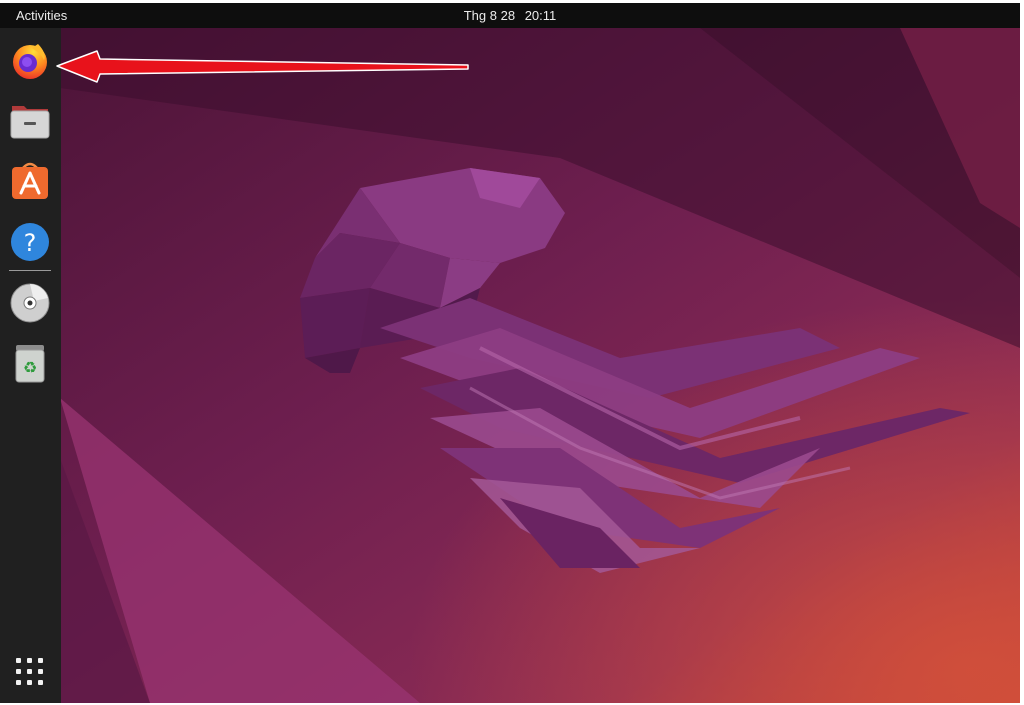 This screenshot has height=705, width=1024. I want to click on show-applications-button, so click(30, 672).